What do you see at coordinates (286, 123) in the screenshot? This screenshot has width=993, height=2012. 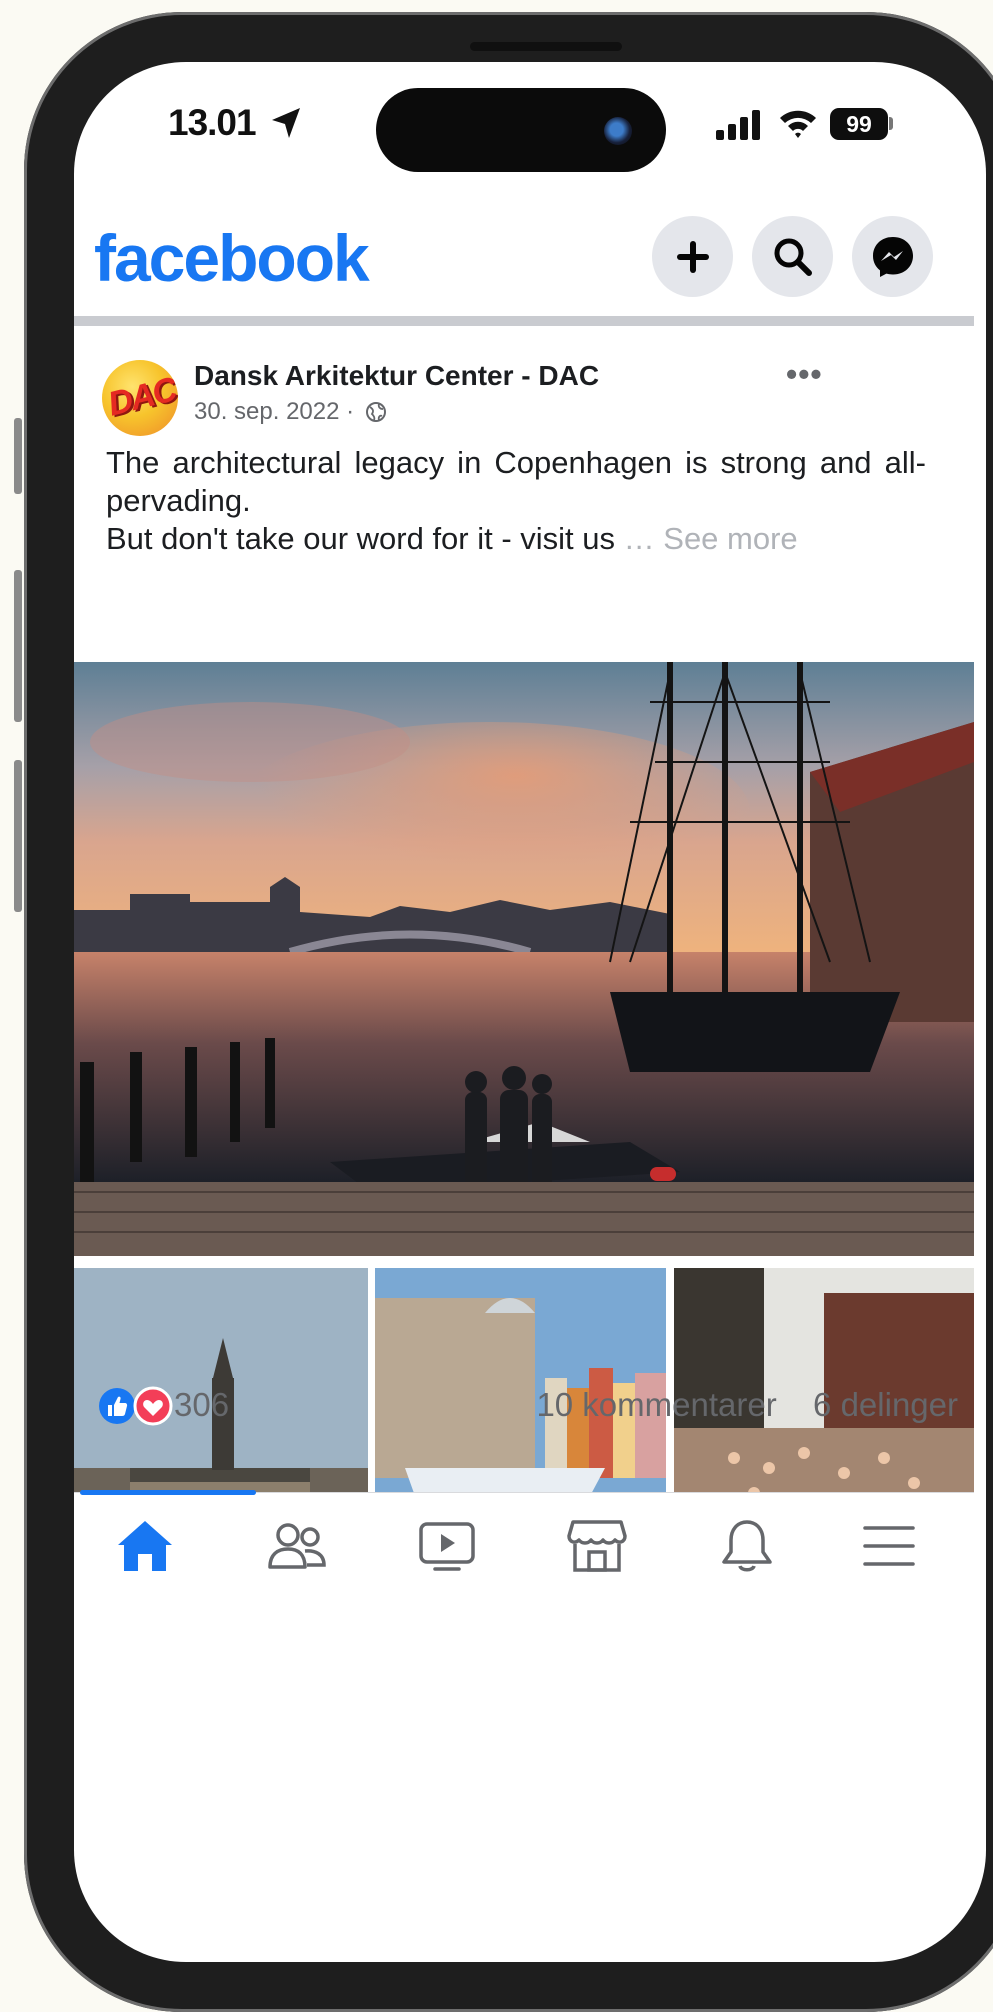 I see `location-arrow-icon` at bounding box center [286, 123].